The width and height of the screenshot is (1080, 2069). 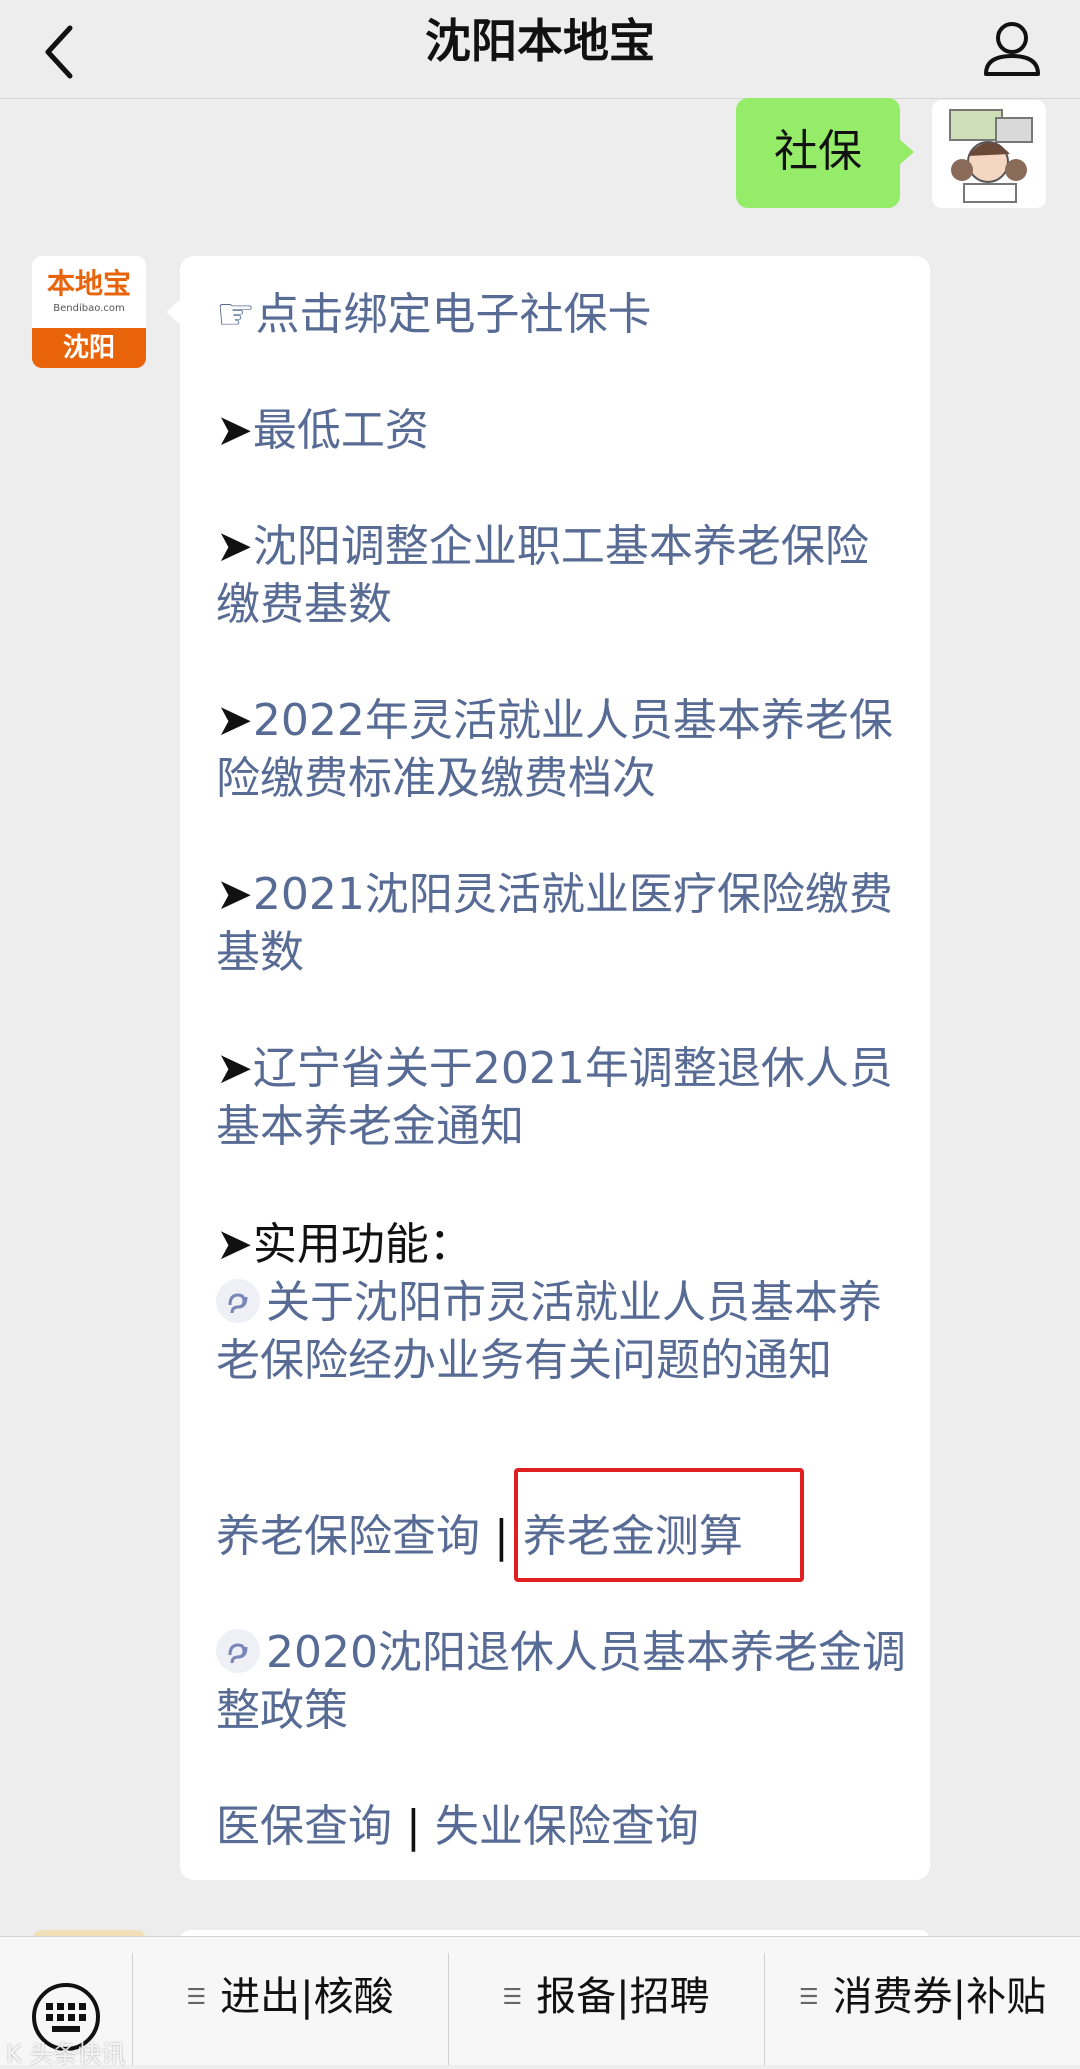 What do you see at coordinates (348, 1536) in the screenshot?
I see `pension-query-link: 养老保险查询` at bounding box center [348, 1536].